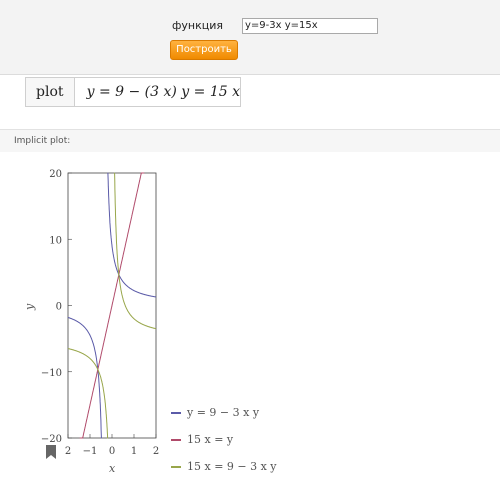 The image size is (500, 503). I want to click on x-tick-label: 0, so click(112, 451).